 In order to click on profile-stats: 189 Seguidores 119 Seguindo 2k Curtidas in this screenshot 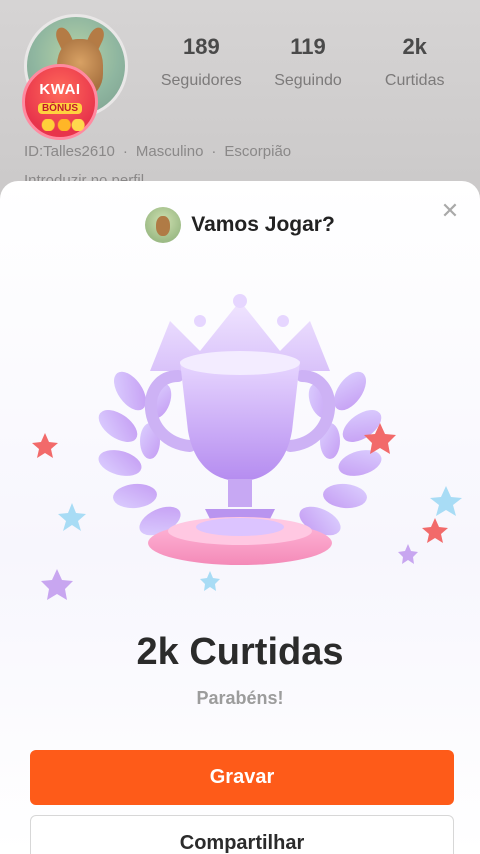, I will do `click(308, 62)`.